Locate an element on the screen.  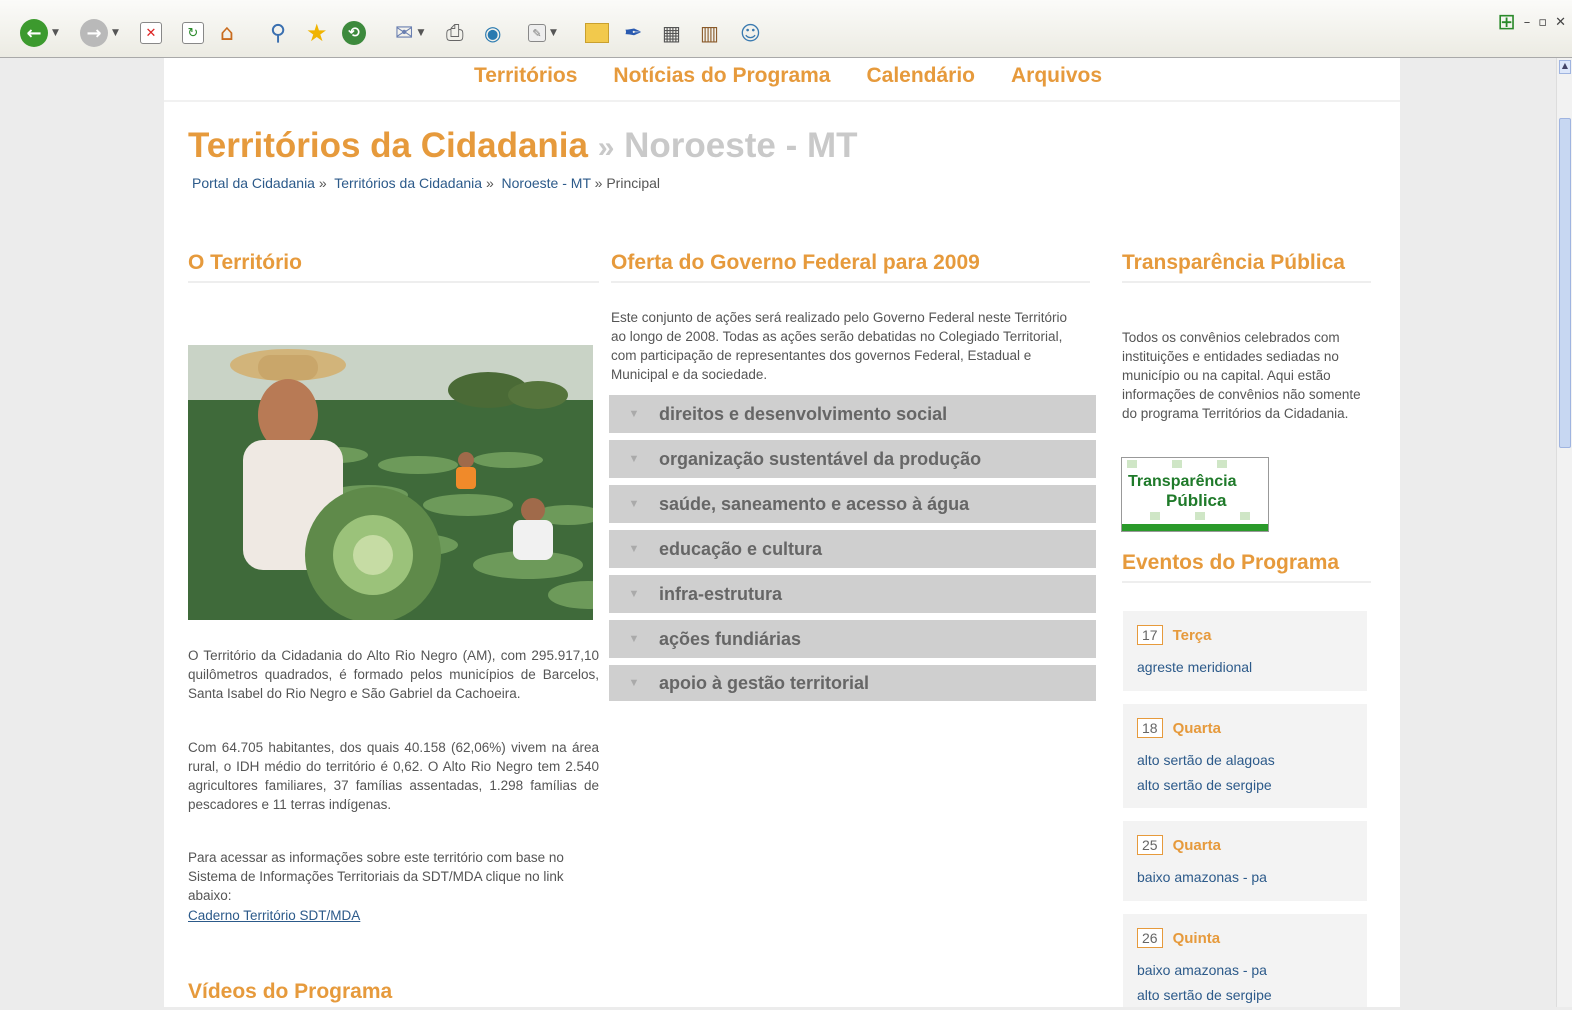
nav-territorios: Territórios is located at coordinates (525, 82).